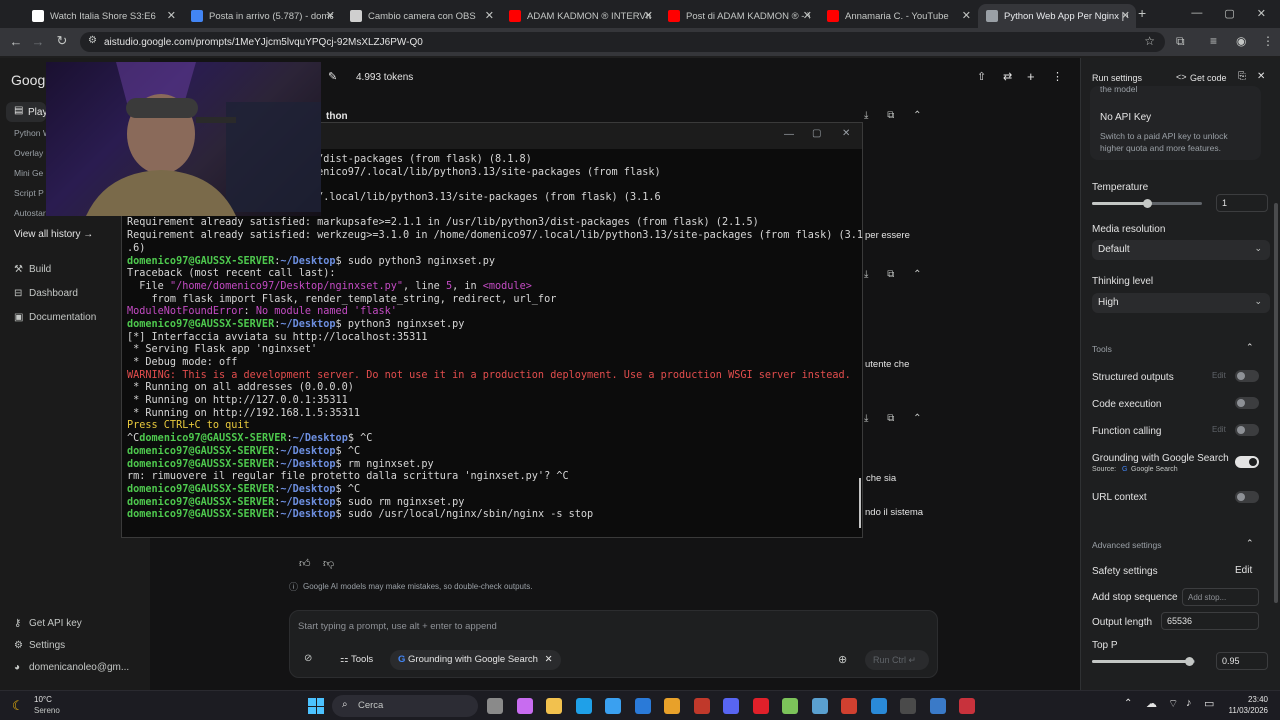  What do you see at coordinates (1247, 497) in the screenshot?
I see `url-context-toggle` at bounding box center [1247, 497].